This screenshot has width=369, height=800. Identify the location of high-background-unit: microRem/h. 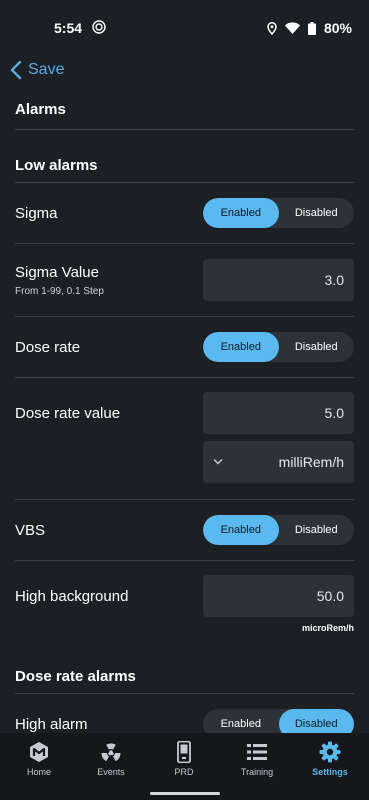
(327, 628).